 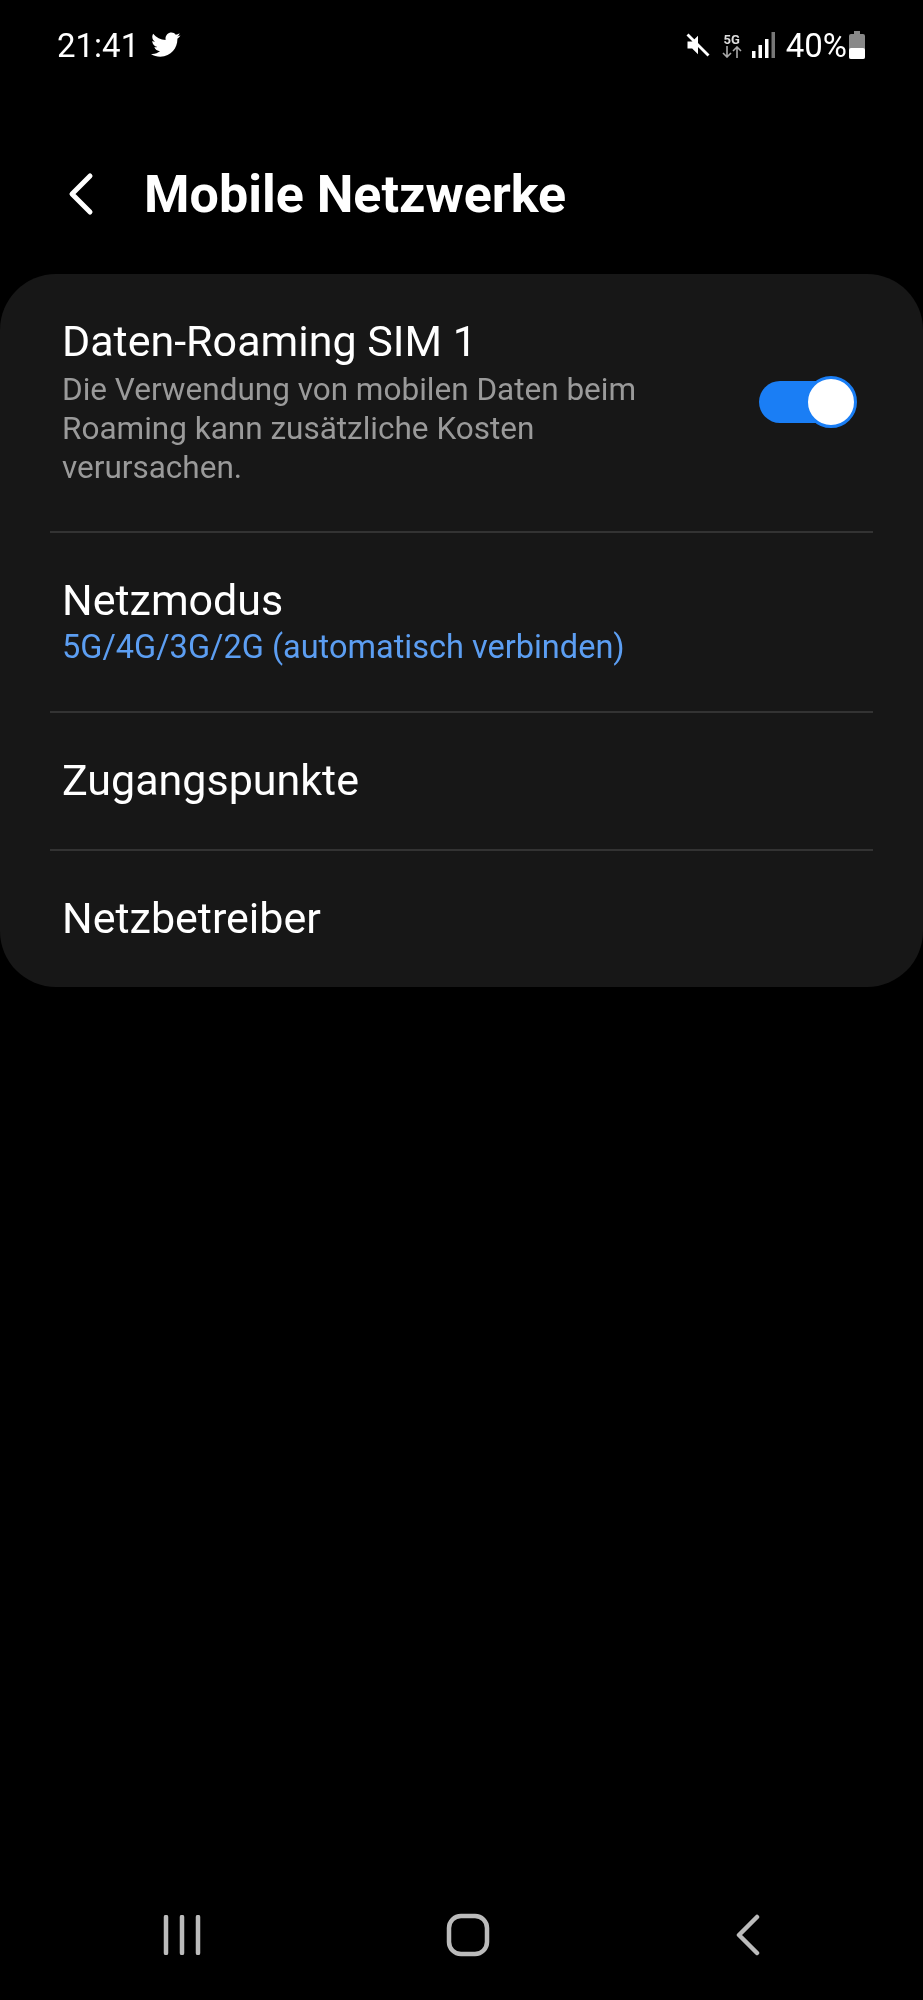 What do you see at coordinates (461, 780) in the screenshot?
I see `setting-title: Zugangspunkte` at bounding box center [461, 780].